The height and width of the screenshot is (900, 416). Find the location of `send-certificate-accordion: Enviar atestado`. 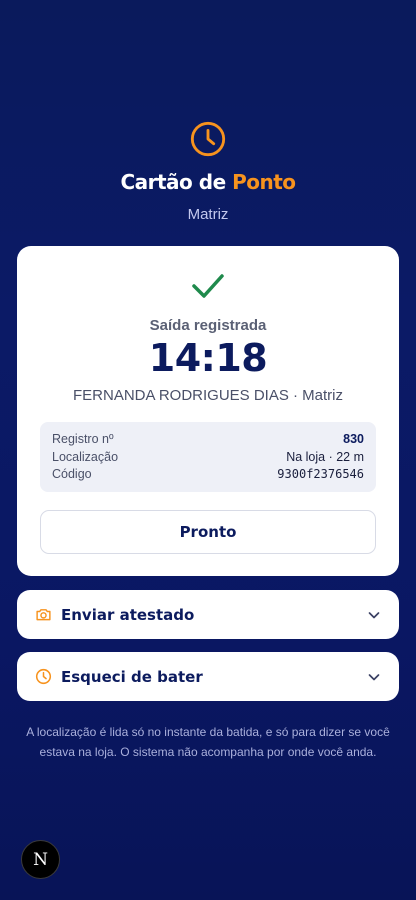

send-certificate-accordion: Enviar atestado is located at coordinates (208, 614).